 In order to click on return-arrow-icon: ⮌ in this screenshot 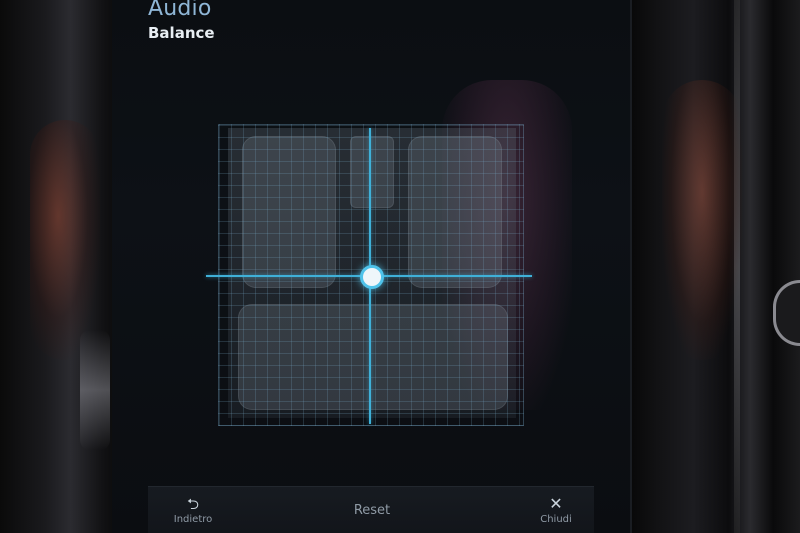, I will do `click(192, 504)`.